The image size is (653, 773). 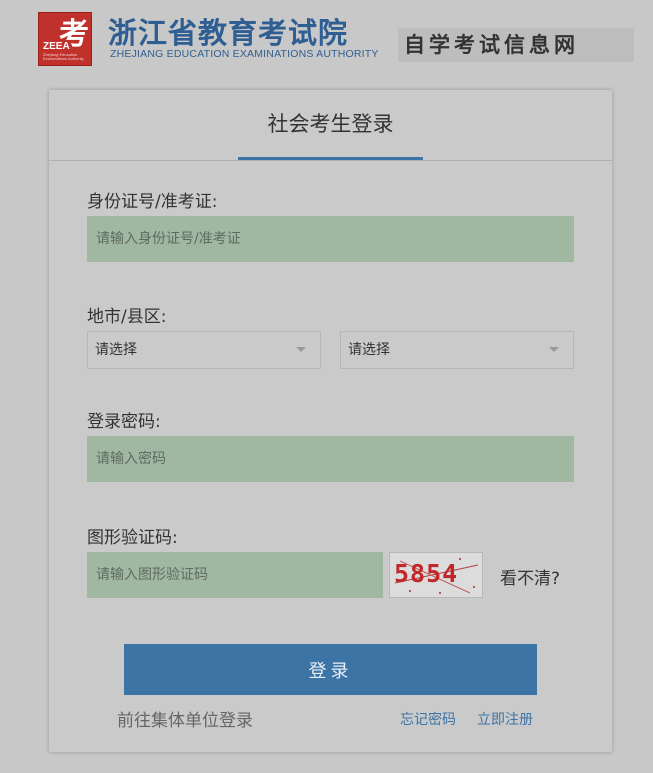 What do you see at coordinates (369, 350) in the screenshot?
I see `district-select-value: 请选择` at bounding box center [369, 350].